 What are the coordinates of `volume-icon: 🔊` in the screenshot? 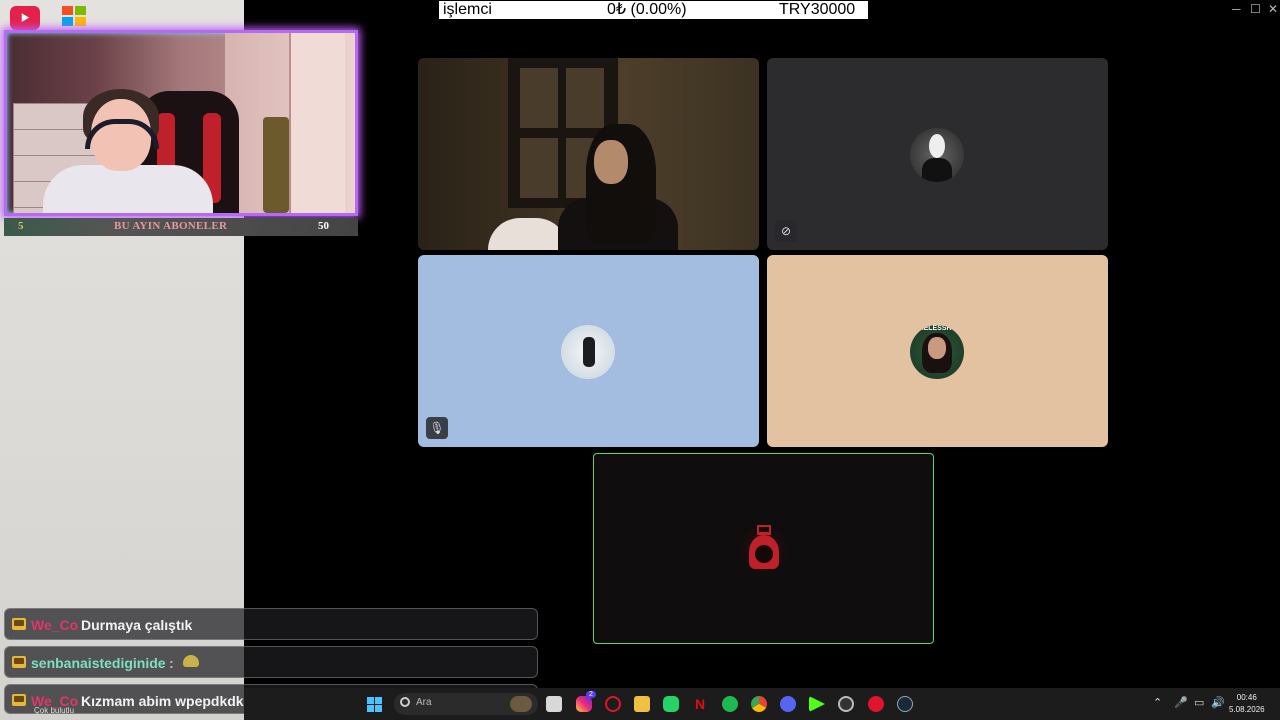 It's located at (1218, 702).